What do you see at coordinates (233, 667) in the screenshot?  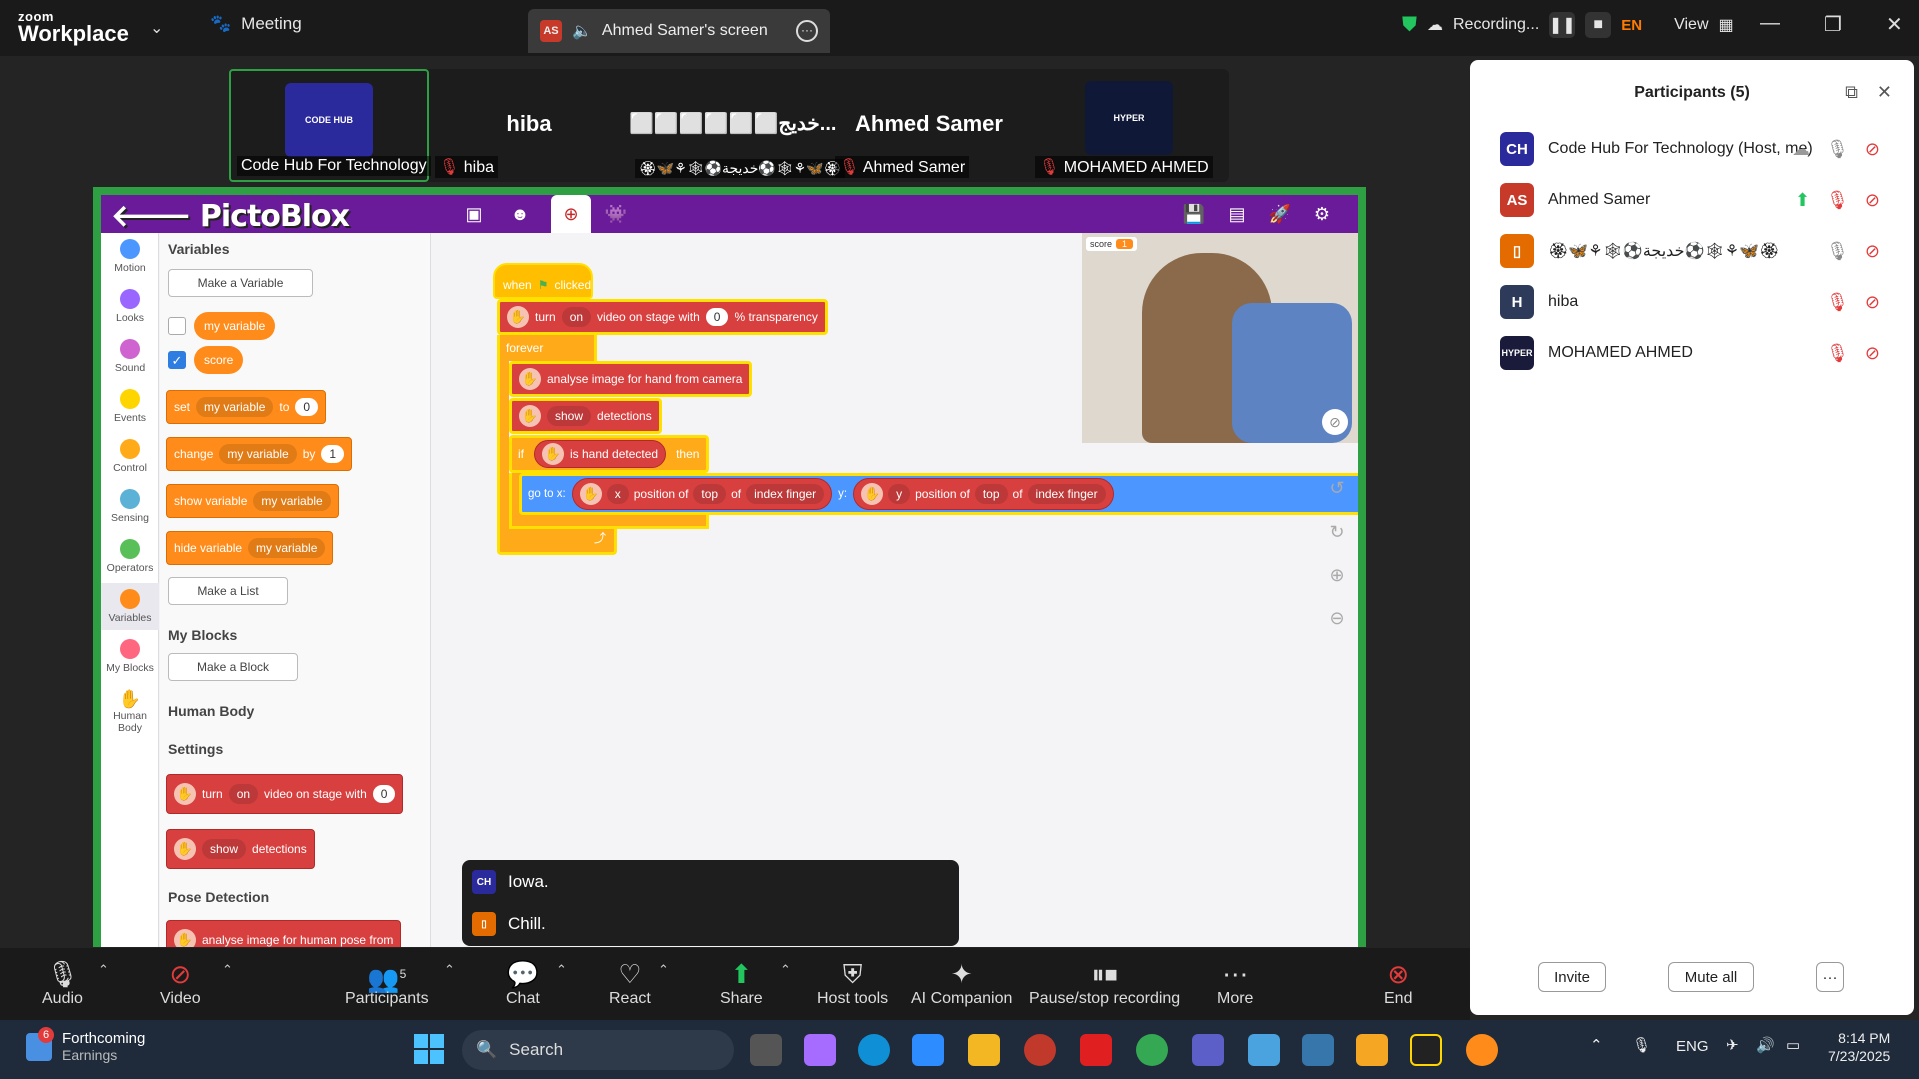 I see `make-block-button: Make a Block` at bounding box center [233, 667].